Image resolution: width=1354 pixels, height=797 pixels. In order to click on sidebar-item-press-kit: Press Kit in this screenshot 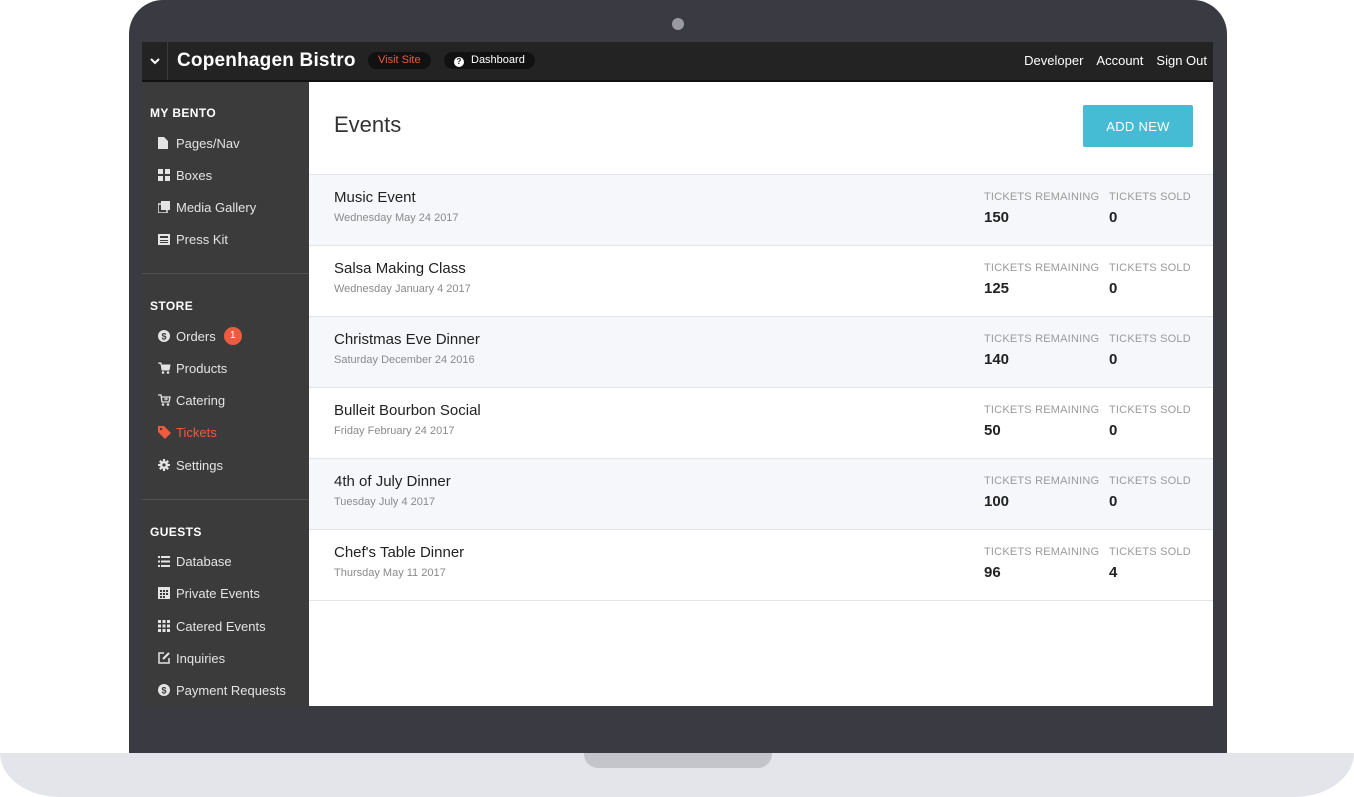, I will do `click(193, 239)`.